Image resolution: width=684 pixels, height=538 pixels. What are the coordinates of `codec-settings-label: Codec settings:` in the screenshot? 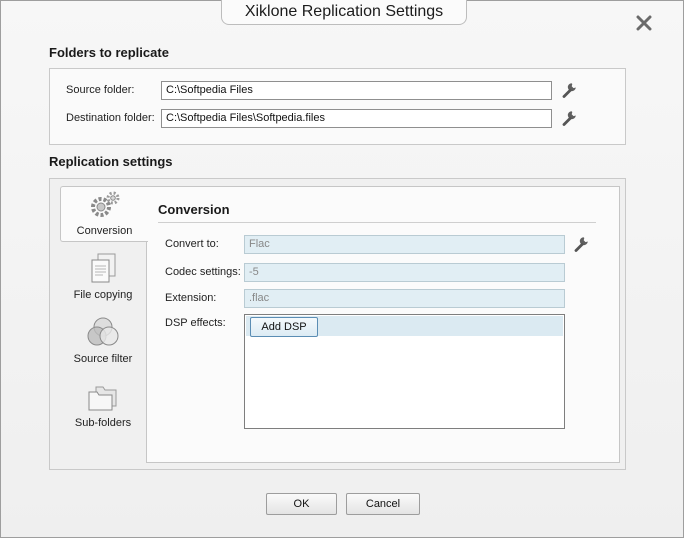 It's located at (203, 272).